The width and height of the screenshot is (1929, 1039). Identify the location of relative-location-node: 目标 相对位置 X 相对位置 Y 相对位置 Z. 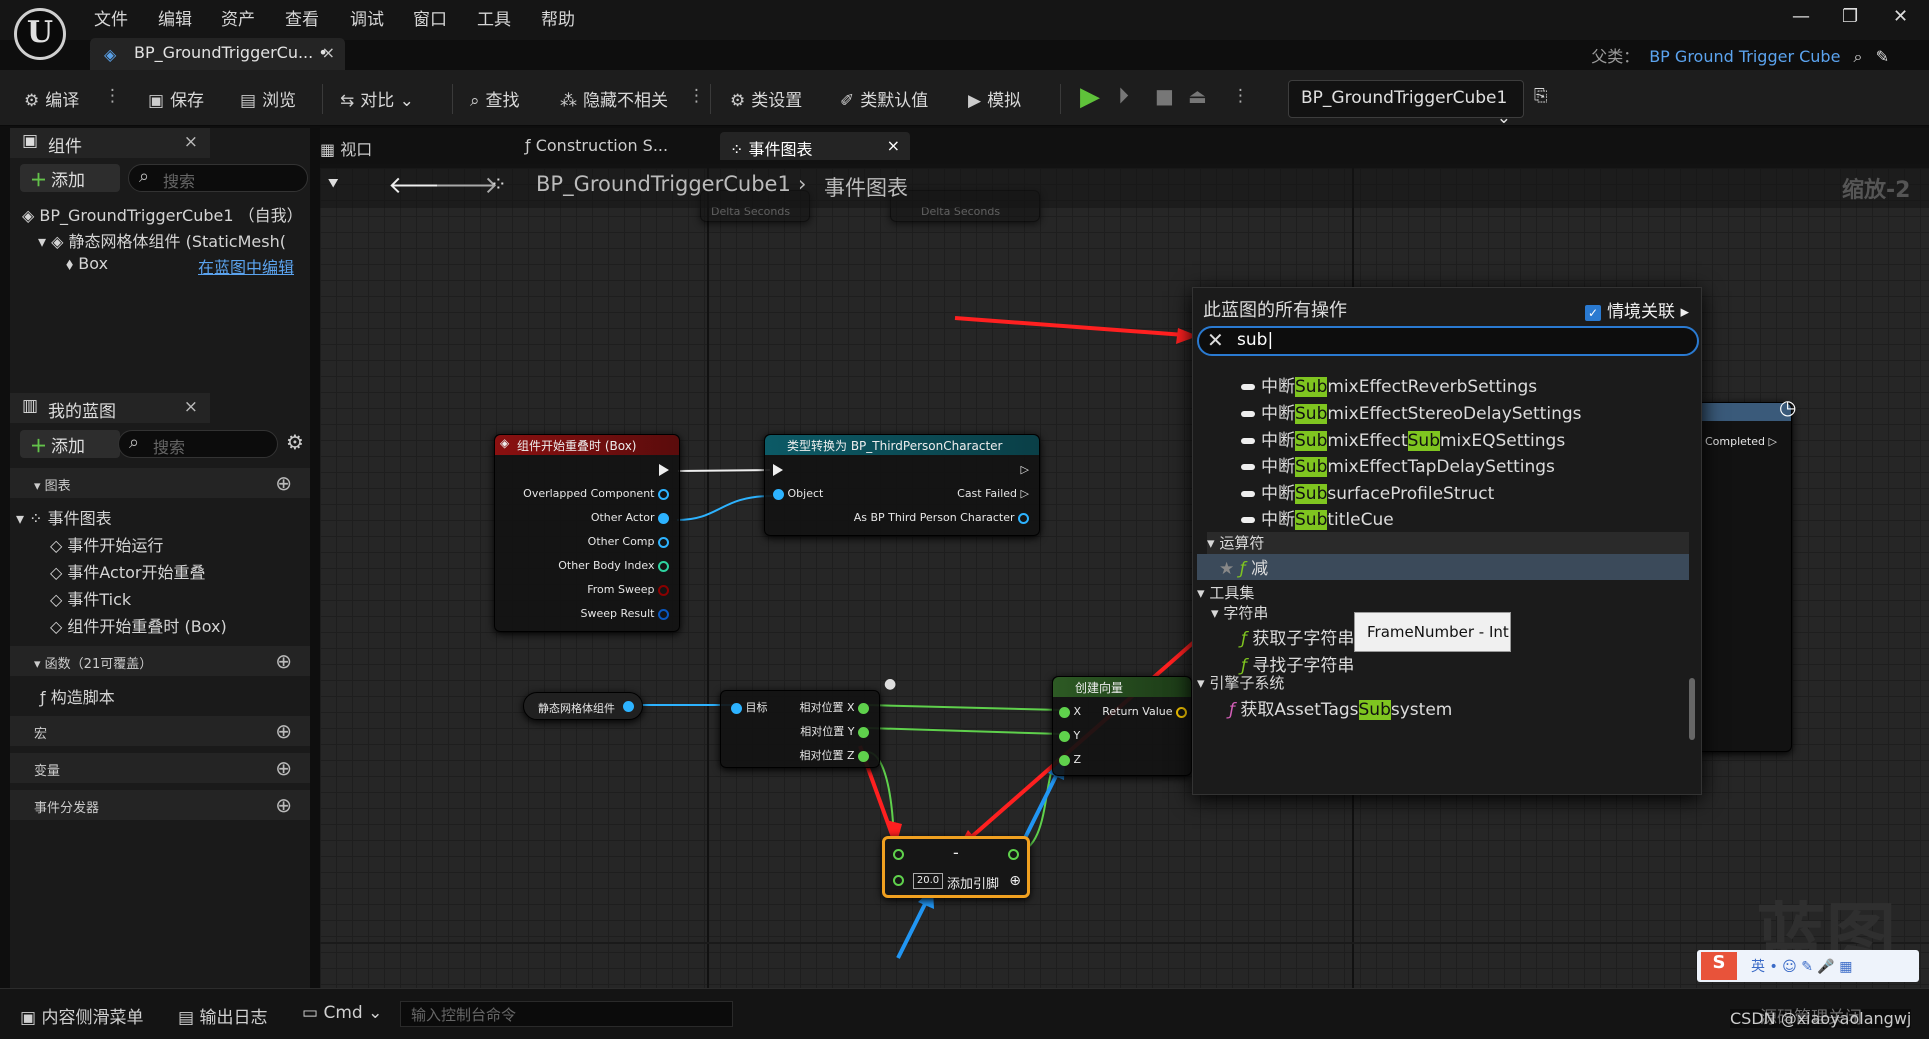
(800, 729).